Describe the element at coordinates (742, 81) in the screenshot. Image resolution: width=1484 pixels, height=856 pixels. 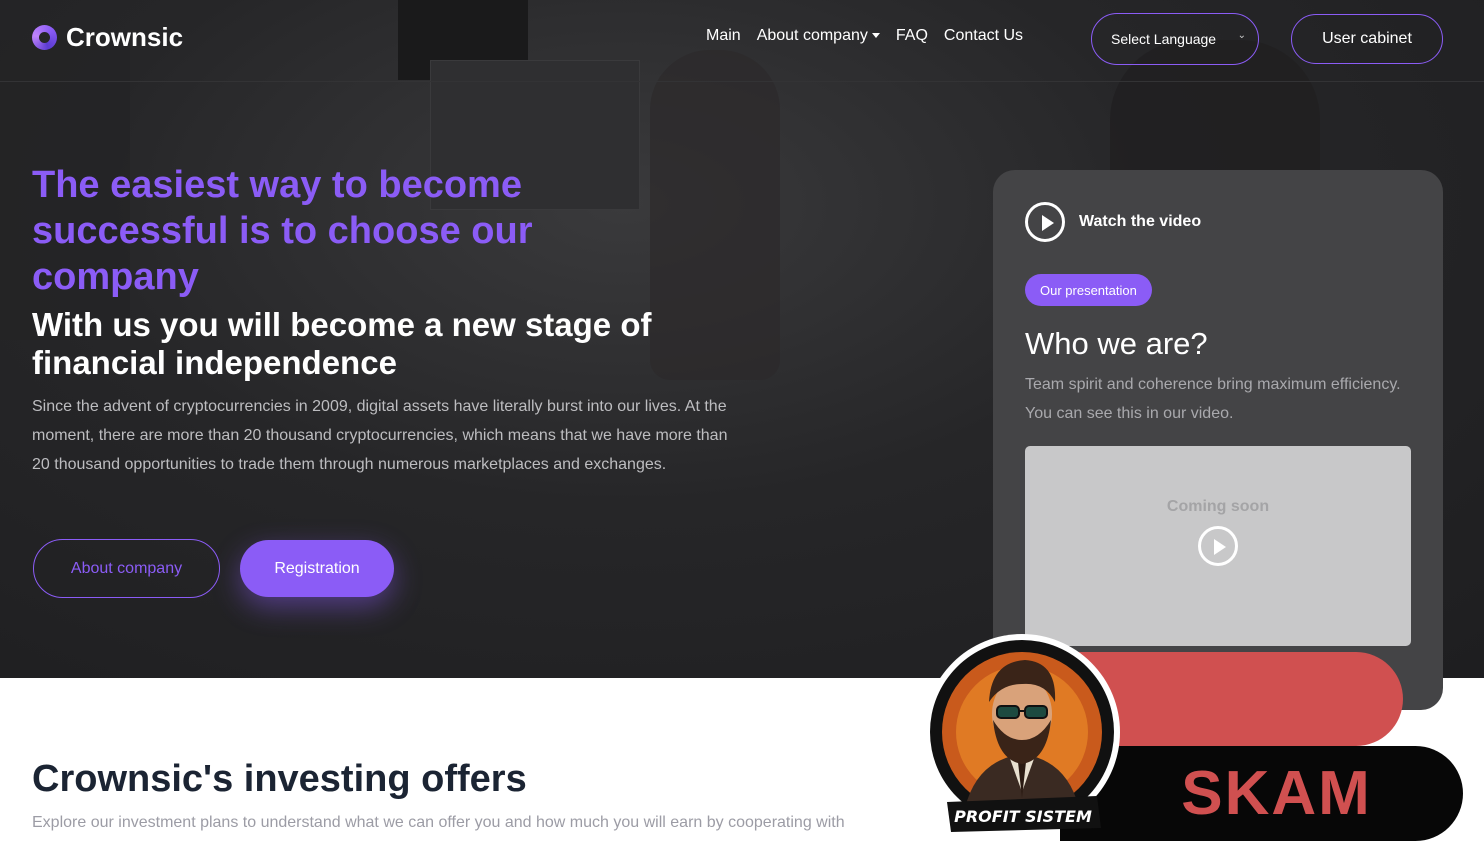
I see `header-divider` at that location.